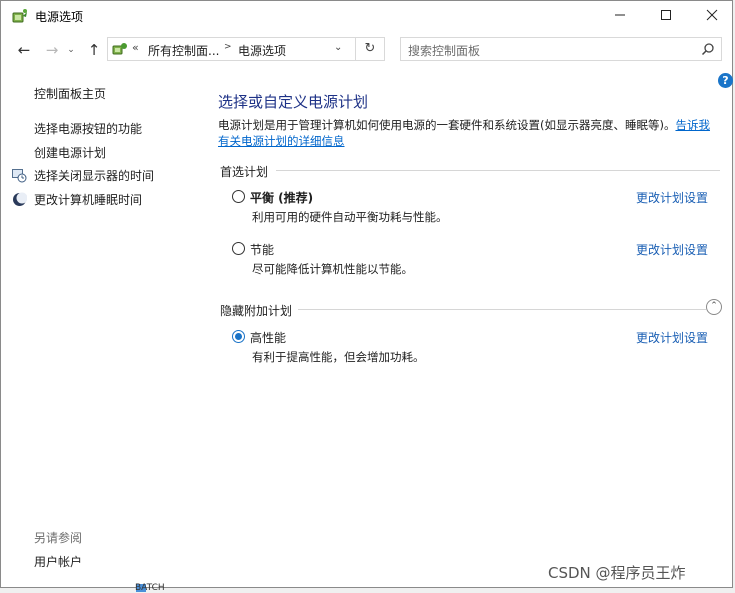 The image size is (735, 593). What do you see at coordinates (332, 269) in the screenshot?
I see `plan-description: 尽可能降低计算机性能以节能。` at bounding box center [332, 269].